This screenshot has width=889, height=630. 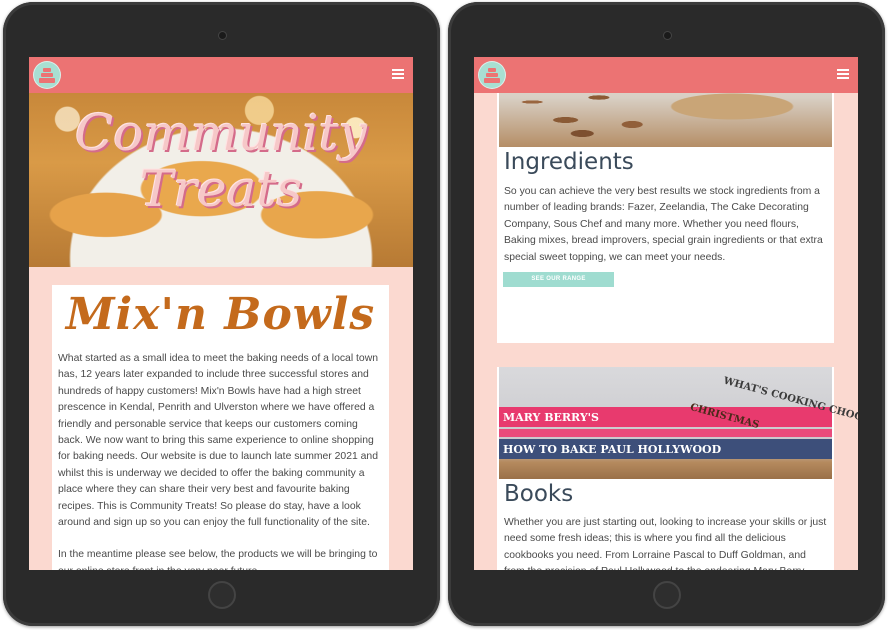 I want to click on about-title: Mix'n Bowls, so click(x=220, y=314).